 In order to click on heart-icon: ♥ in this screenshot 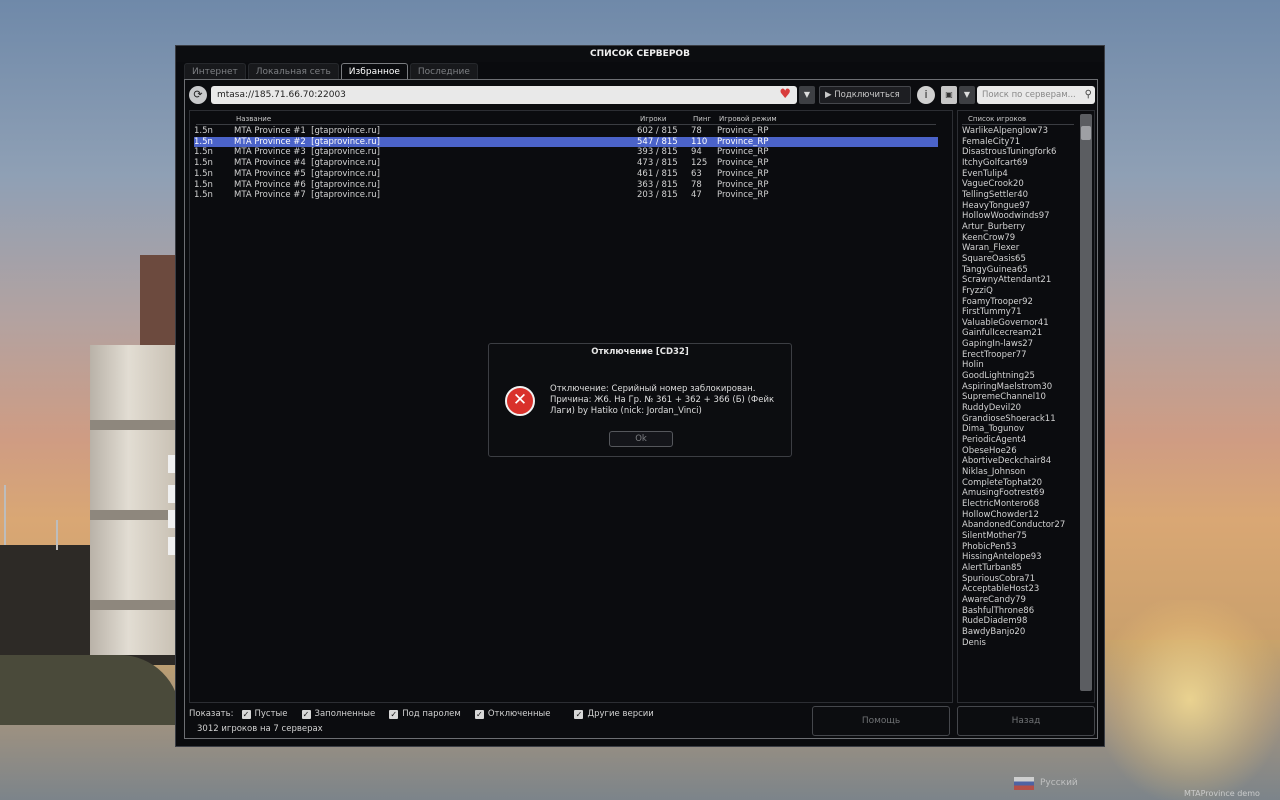, I will do `click(785, 95)`.